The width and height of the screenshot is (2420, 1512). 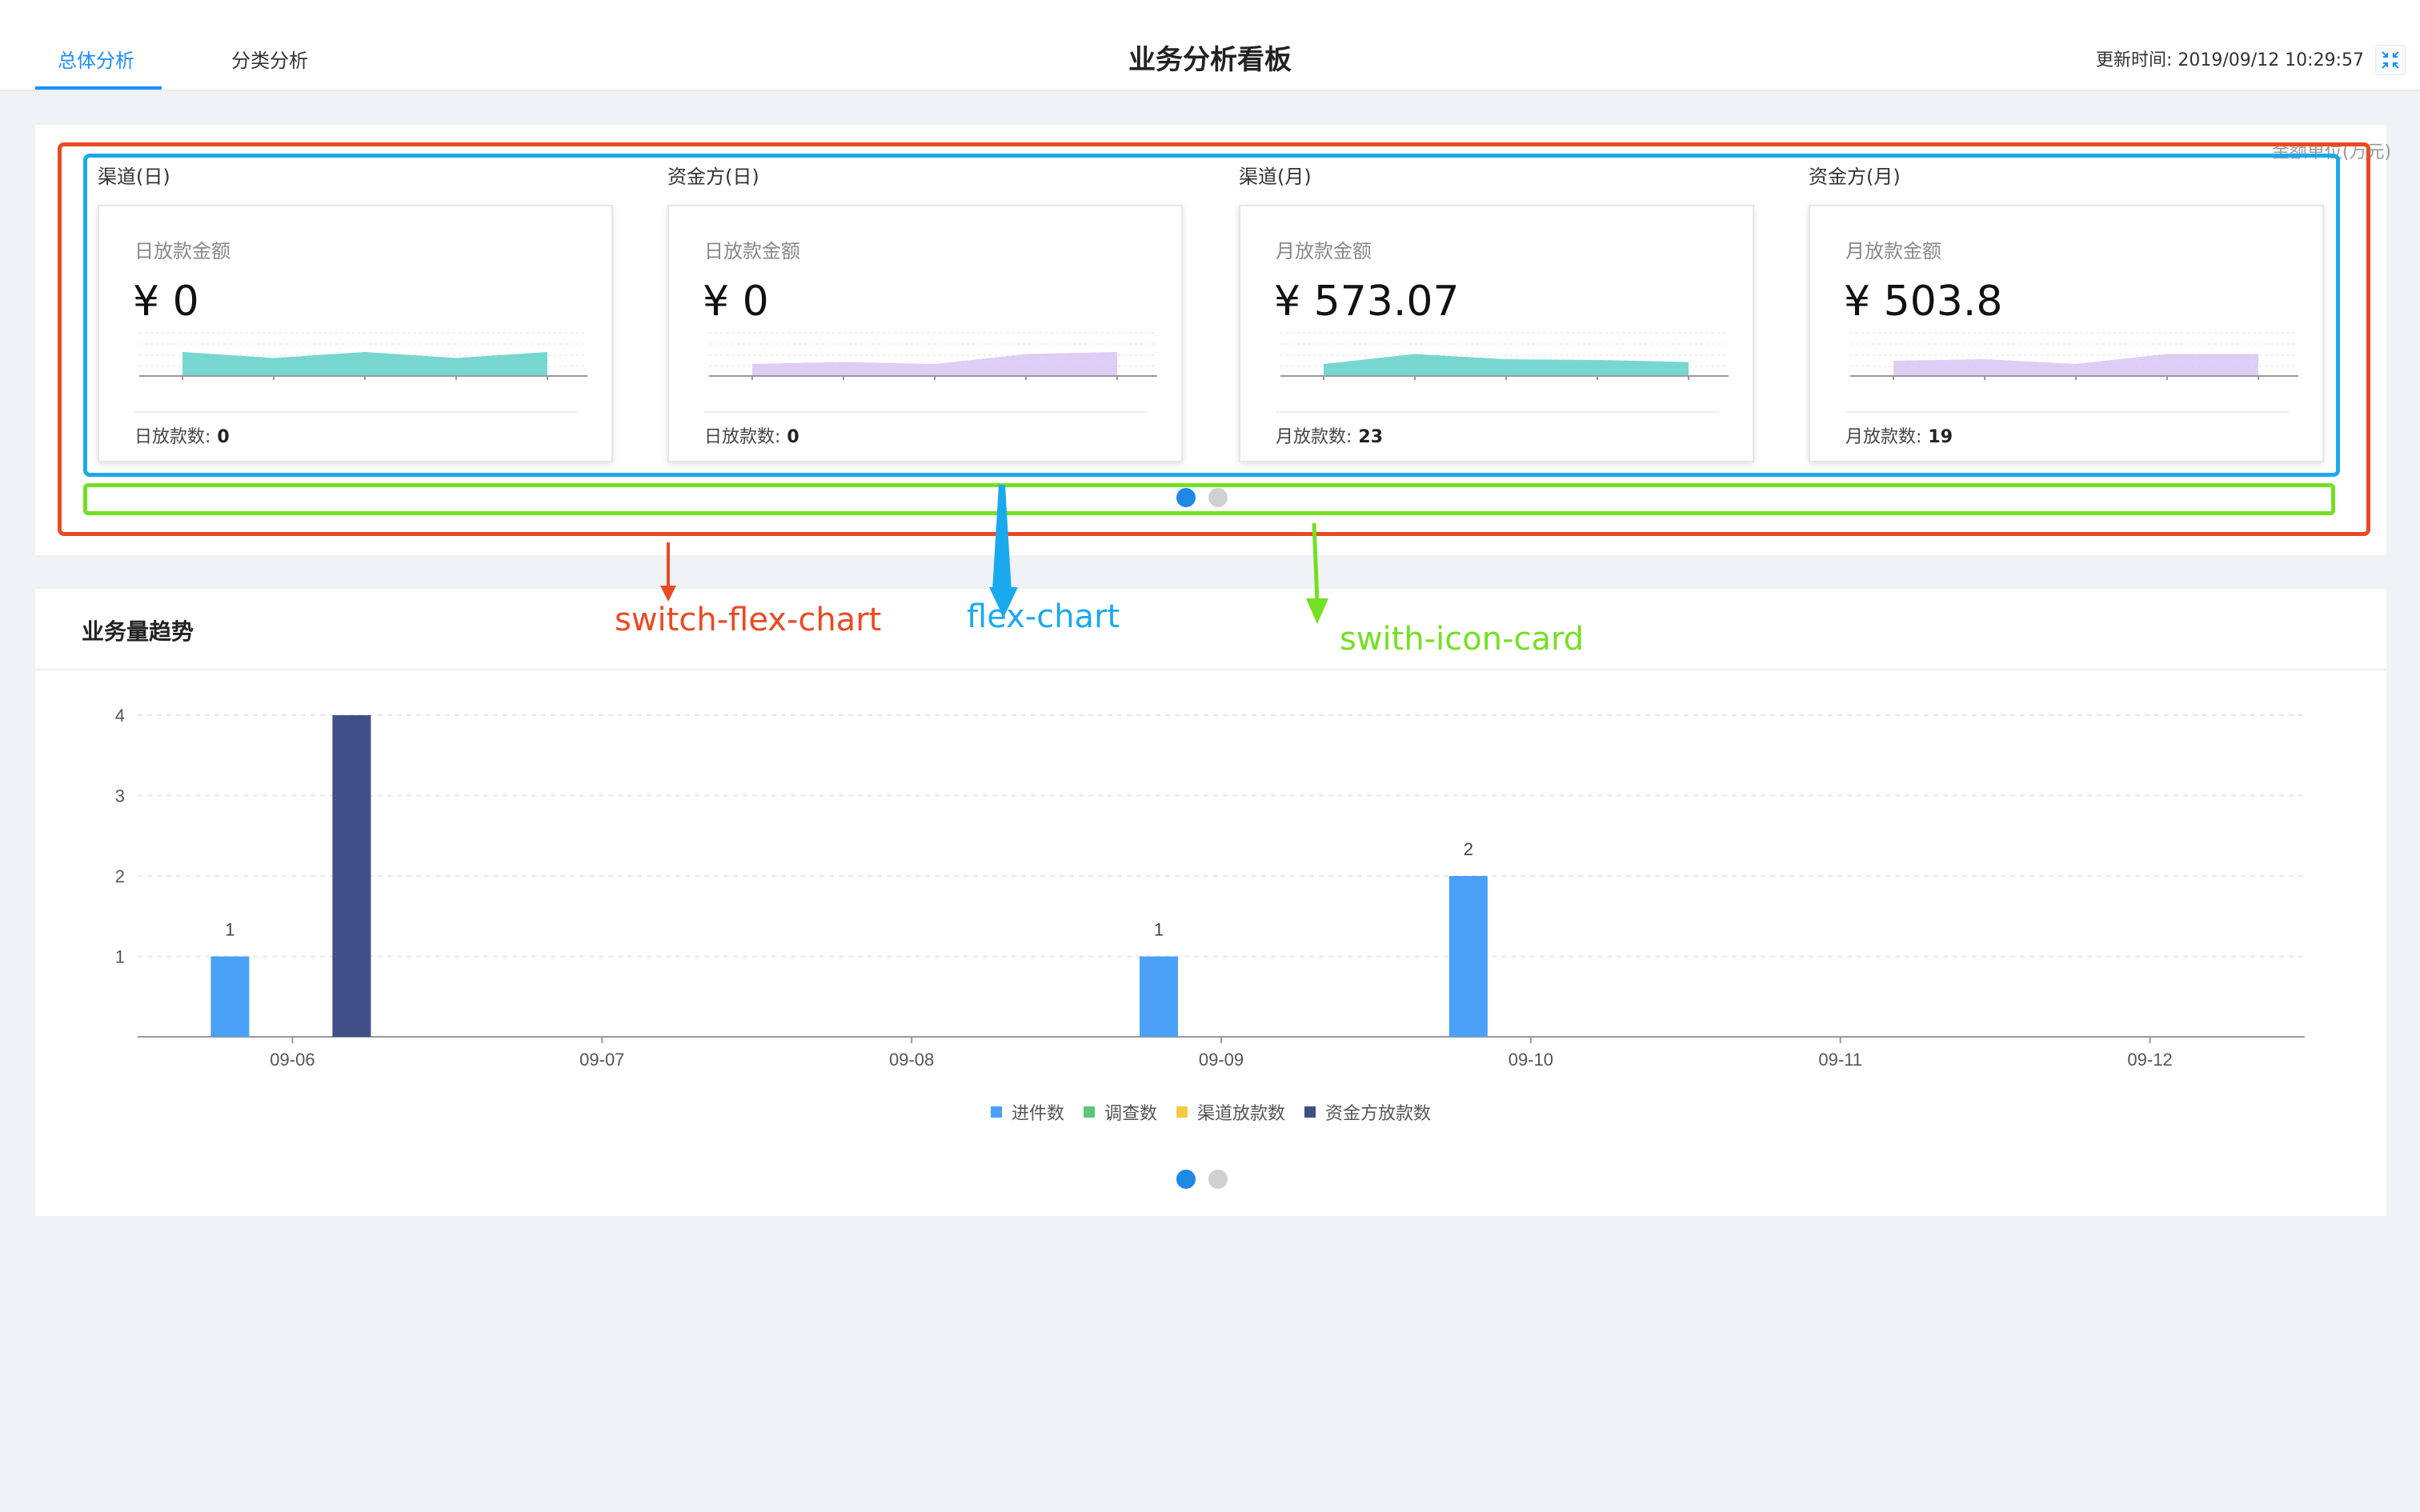 What do you see at coordinates (120, 876) in the screenshot?
I see `y-tick-label: 2` at bounding box center [120, 876].